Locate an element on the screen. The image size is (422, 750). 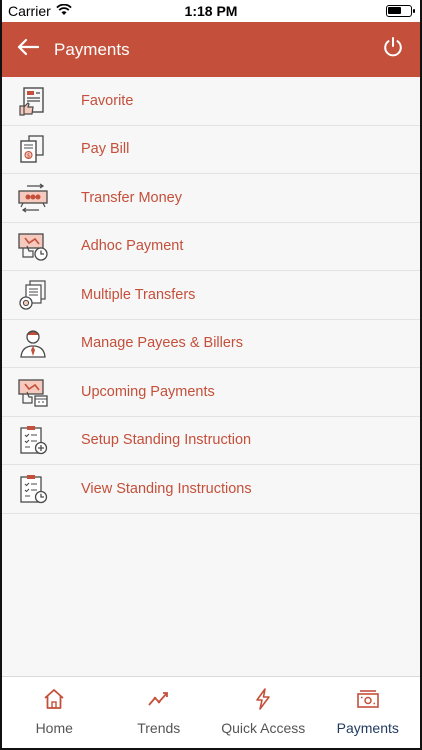
menu-item-label: Pay Bill is located at coordinates (105, 149).